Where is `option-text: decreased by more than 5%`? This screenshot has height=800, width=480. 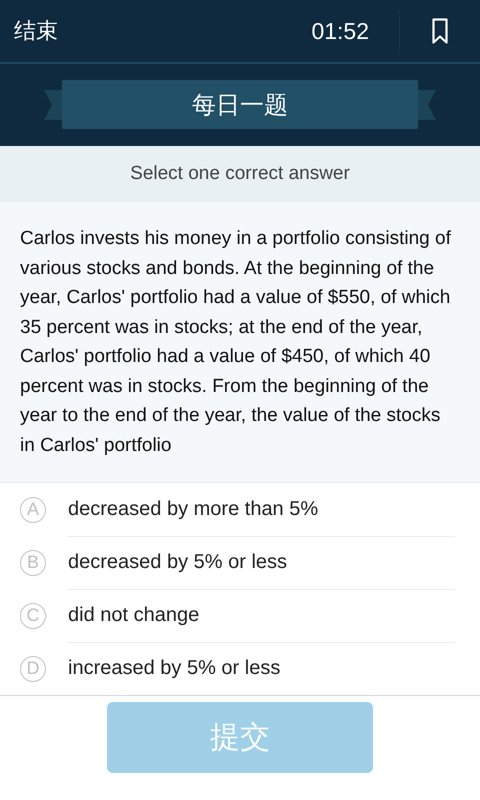 option-text: decreased by more than 5% is located at coordinates (193, 509).